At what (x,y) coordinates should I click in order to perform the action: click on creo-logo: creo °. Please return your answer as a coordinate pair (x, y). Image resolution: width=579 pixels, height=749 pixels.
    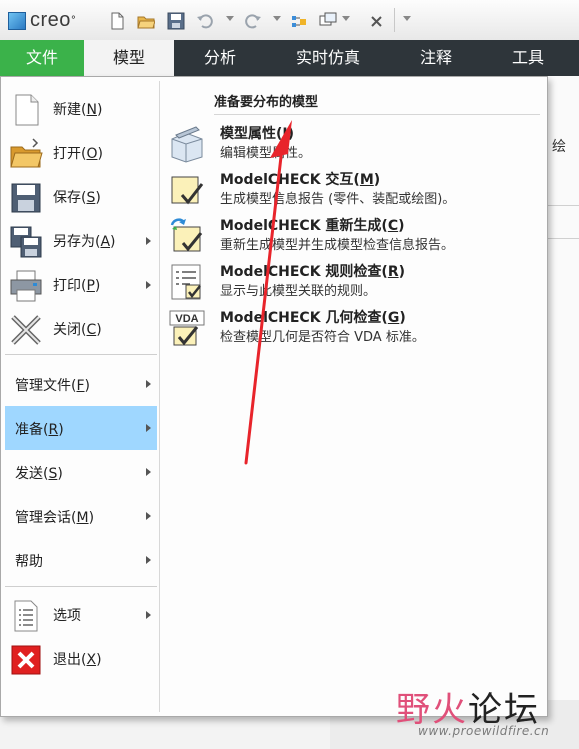
    Looking at the image, I should click on (42, 20).